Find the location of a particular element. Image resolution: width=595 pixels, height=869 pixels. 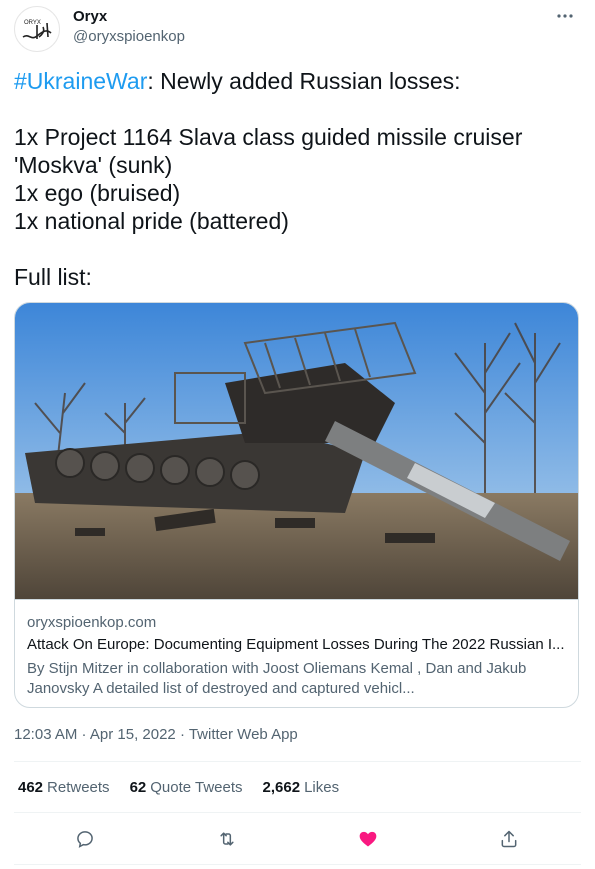

engagement-stats: 462 Retweets 62 Quote Tweets 2,662 Likes is located at coordinates (178, 787).